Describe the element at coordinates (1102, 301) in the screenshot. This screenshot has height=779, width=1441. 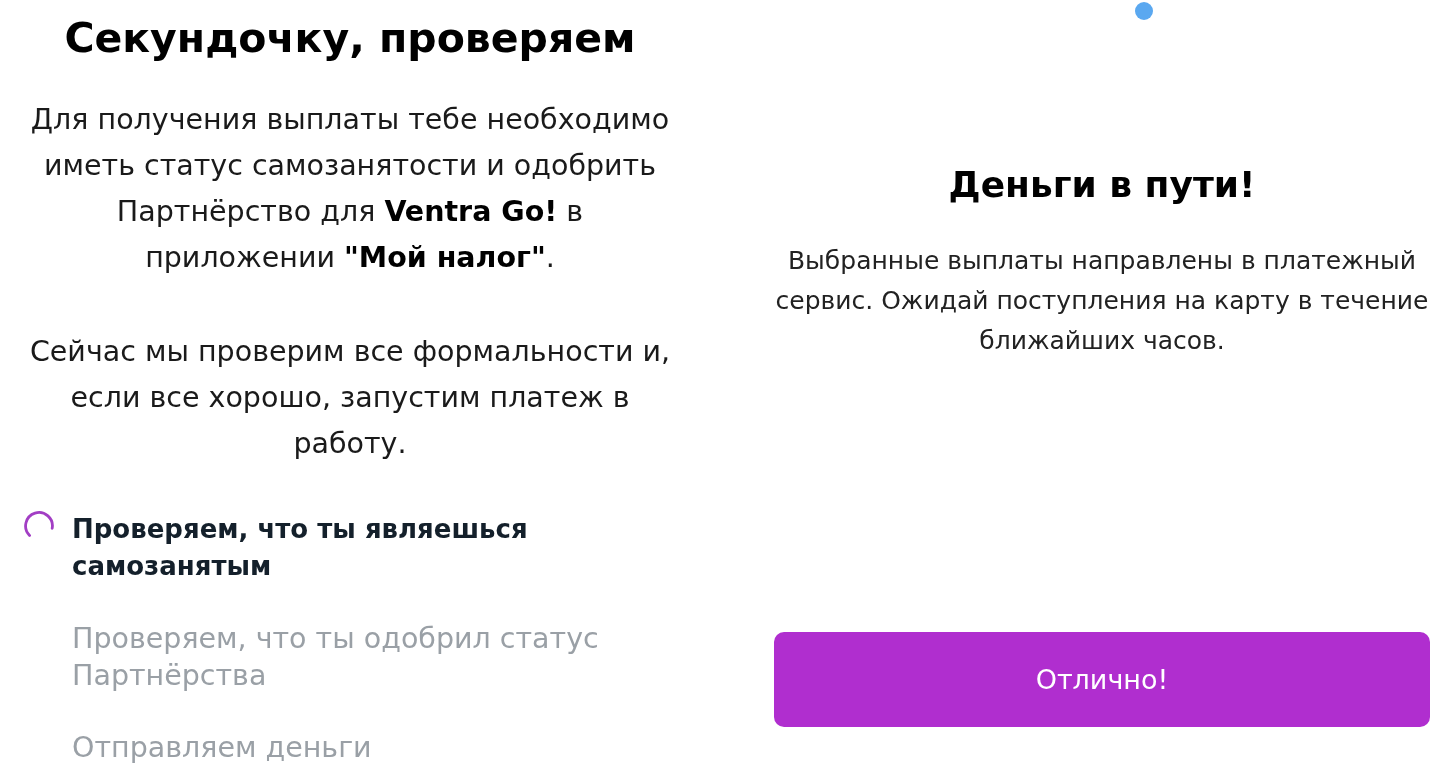
I see `info-paragraph: Выбранные выплаты направлены в платежный сервис. Ожидай поступления на карту в течение ближайших часов.` at that location.